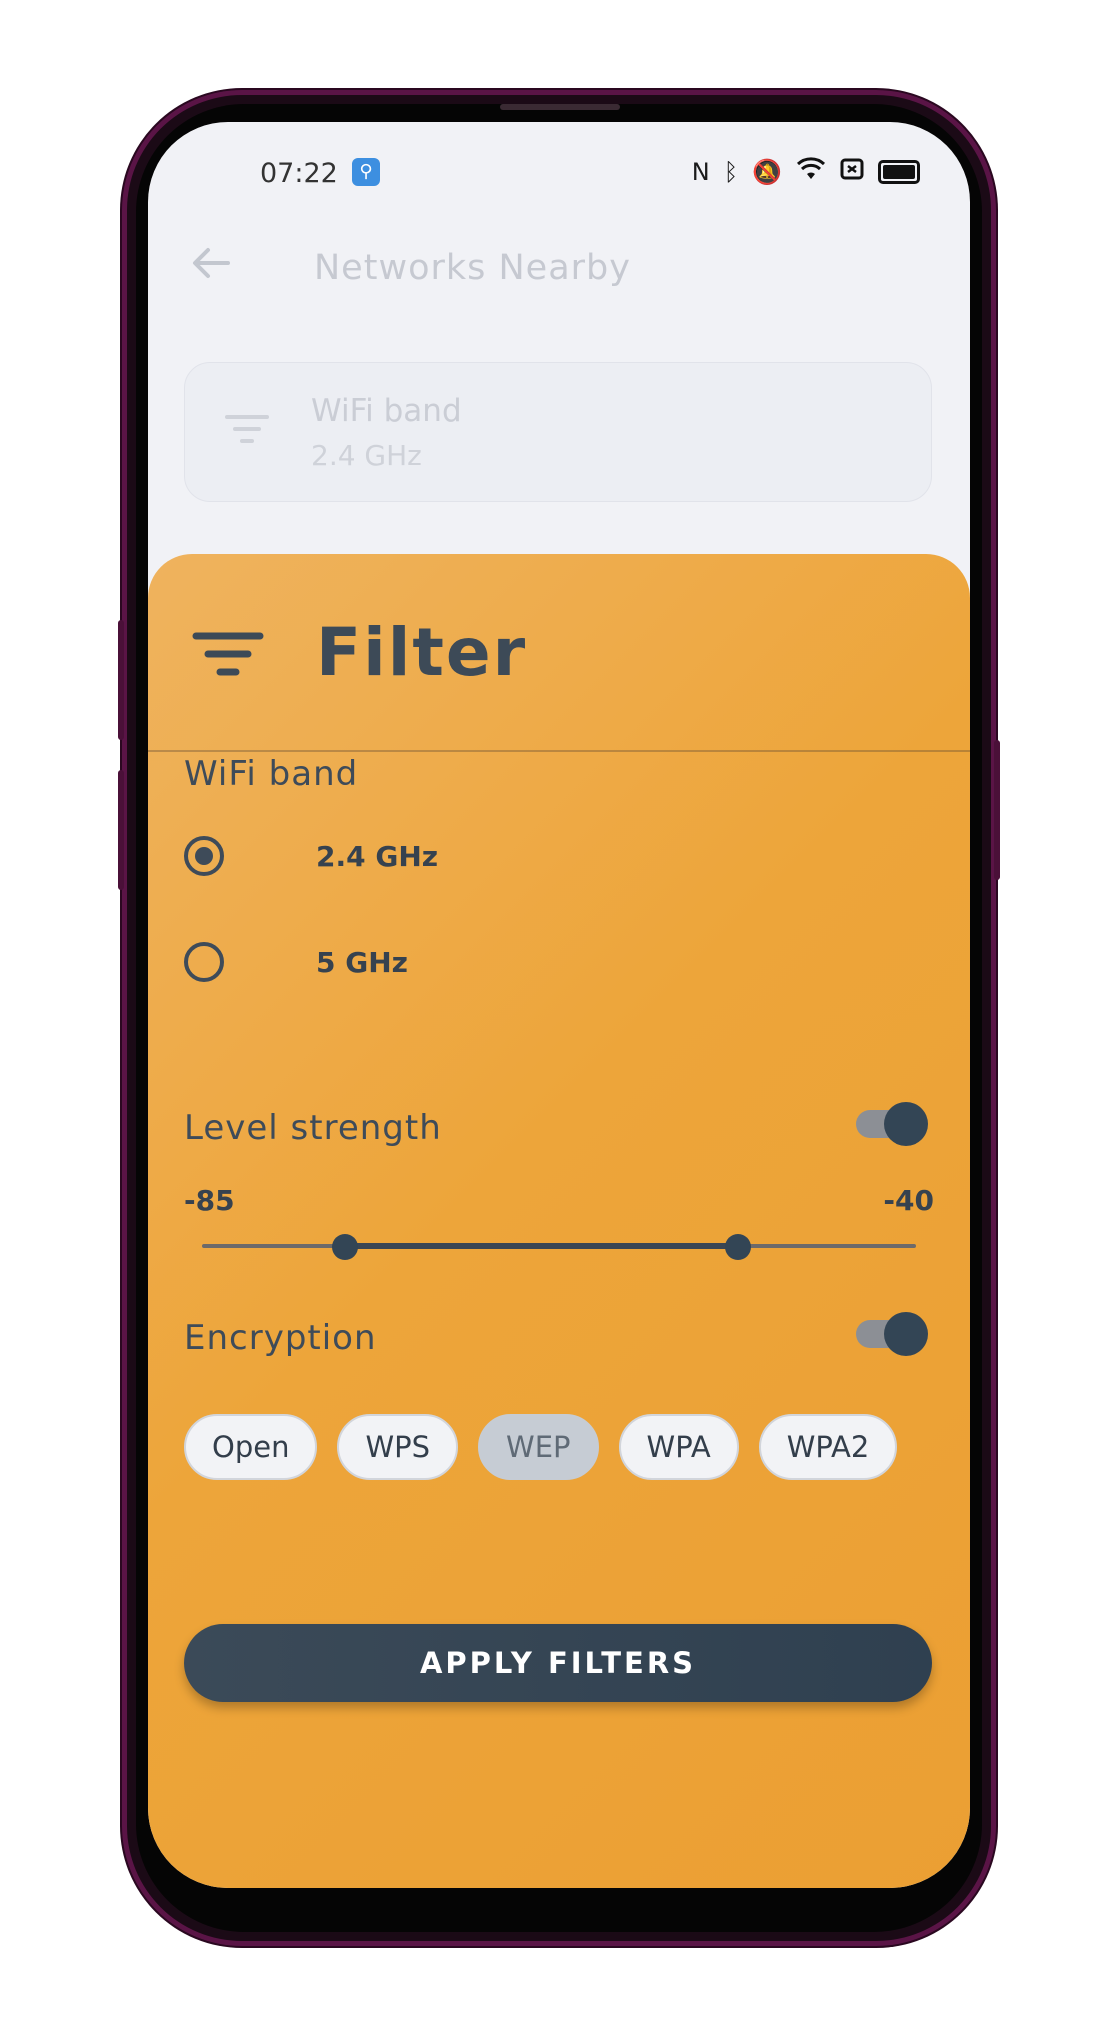  Describe the element at coordinates (558, 1663) in the screenshot. I see `apply-filters-button: APPLY FILTERS` at that location.